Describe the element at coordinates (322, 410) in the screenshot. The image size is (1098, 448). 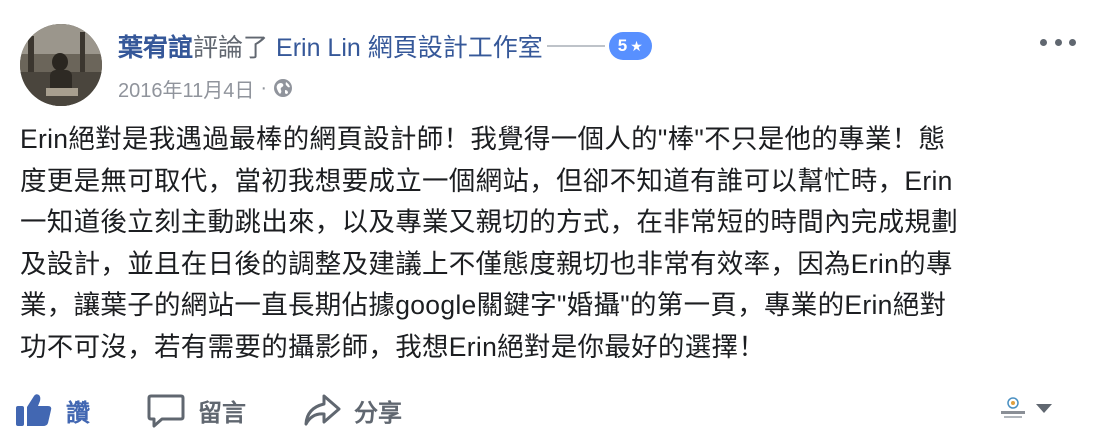
I see `share-icon` at that location.